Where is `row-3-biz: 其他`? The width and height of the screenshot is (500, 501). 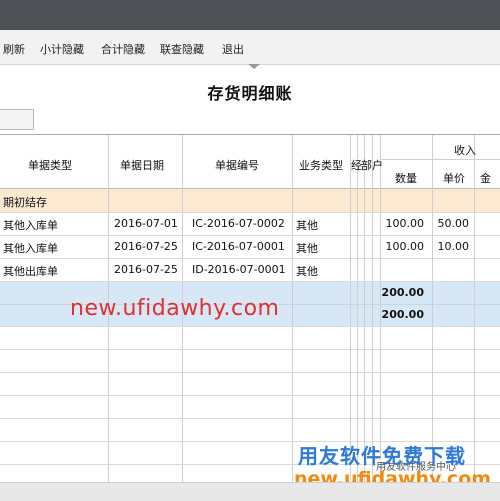
row-3-biz: 其他 is located at coordinates (307, 271).